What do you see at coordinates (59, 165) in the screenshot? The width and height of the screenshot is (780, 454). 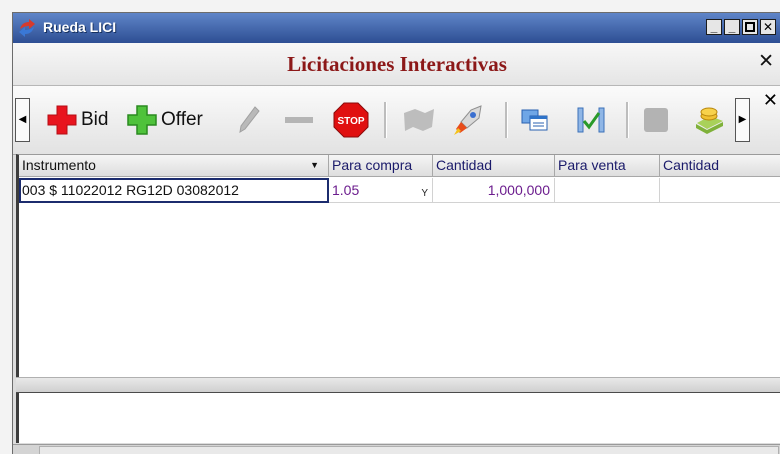 I see `column-header-label: Instrumento` at bounding box center [59, 165].